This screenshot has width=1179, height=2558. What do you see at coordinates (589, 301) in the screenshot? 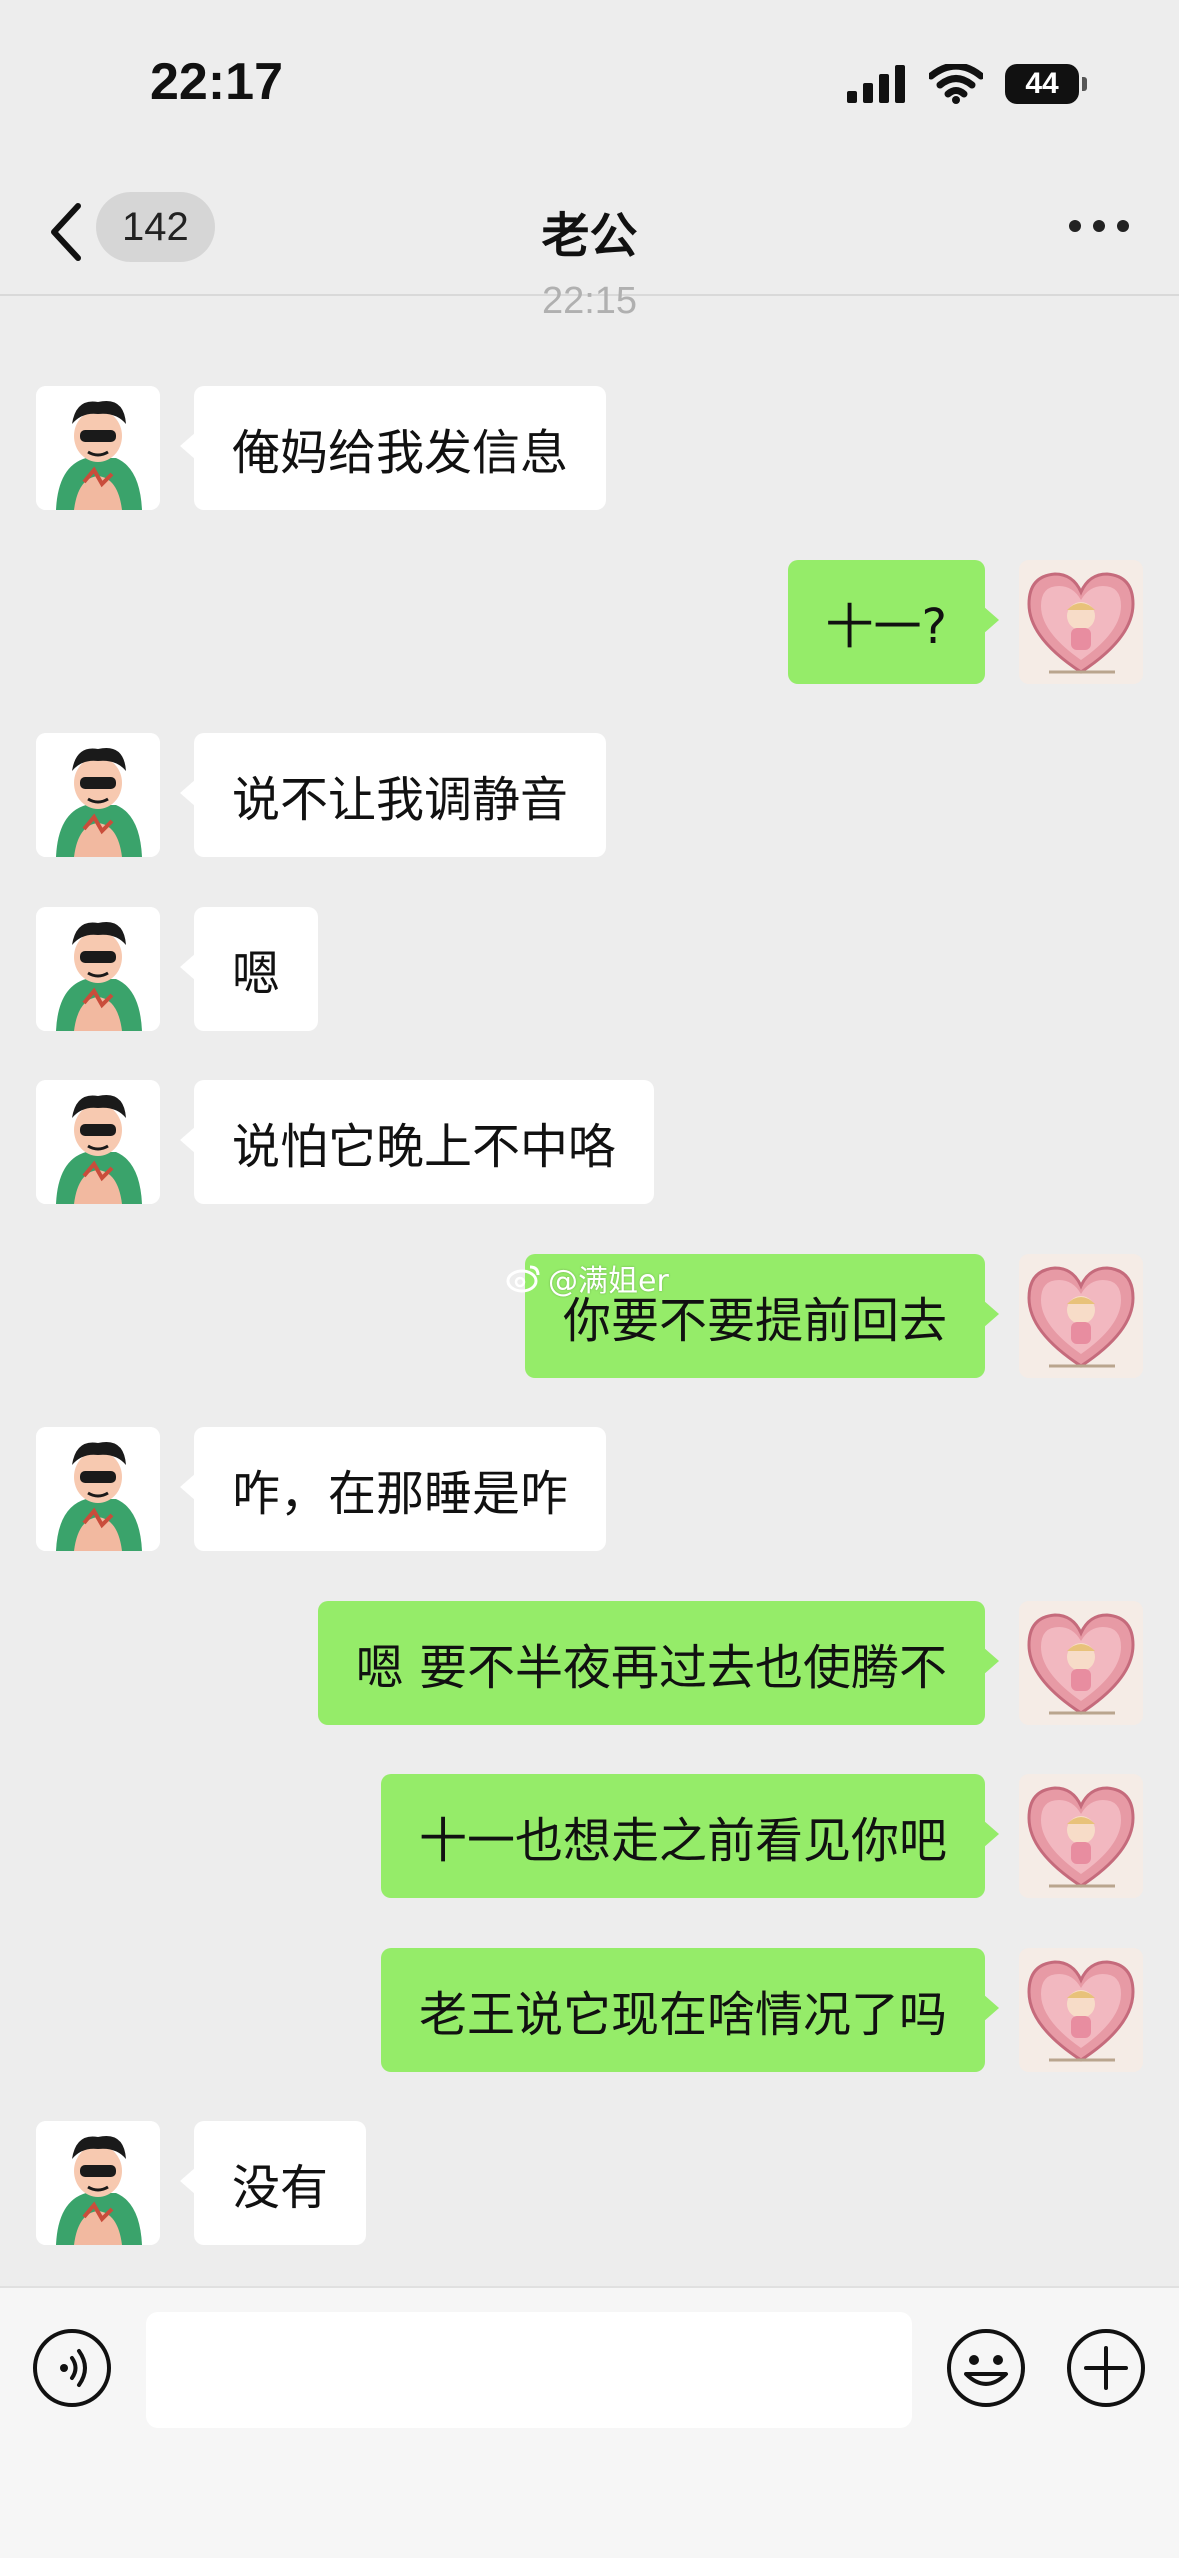
I see `message-timestamp: 22:15` at bounding box center [589, 301].